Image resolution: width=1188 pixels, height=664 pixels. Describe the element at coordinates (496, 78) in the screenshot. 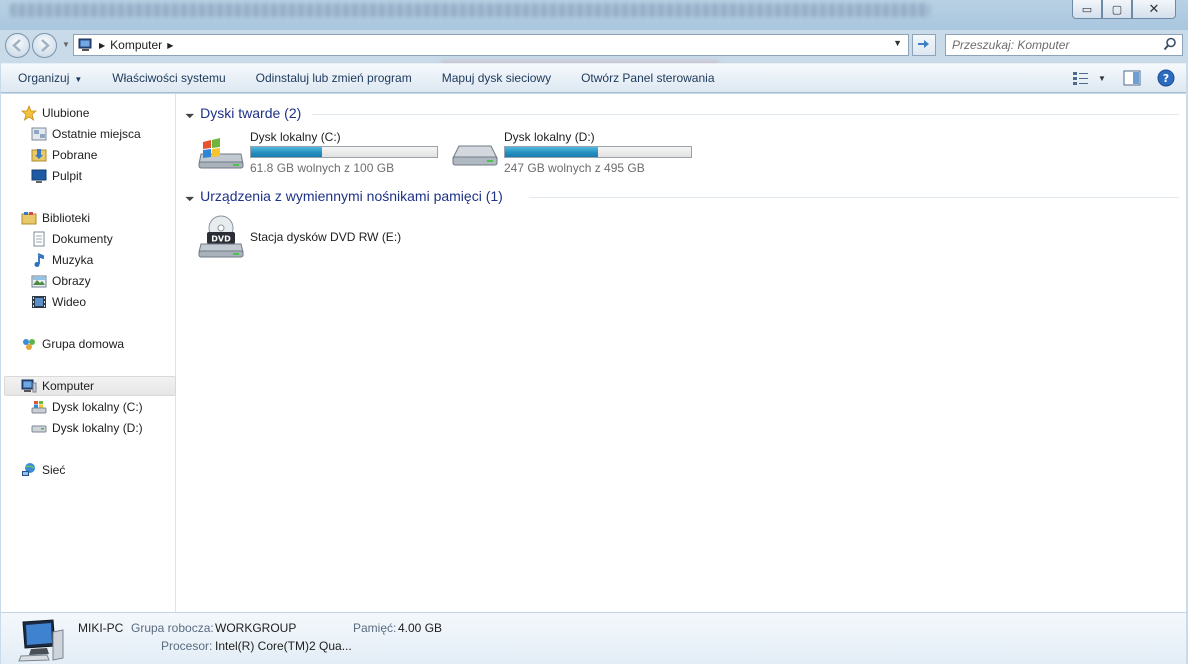

I see `map-network-drive-button: Mapuj dysk sieciowy` at that location.